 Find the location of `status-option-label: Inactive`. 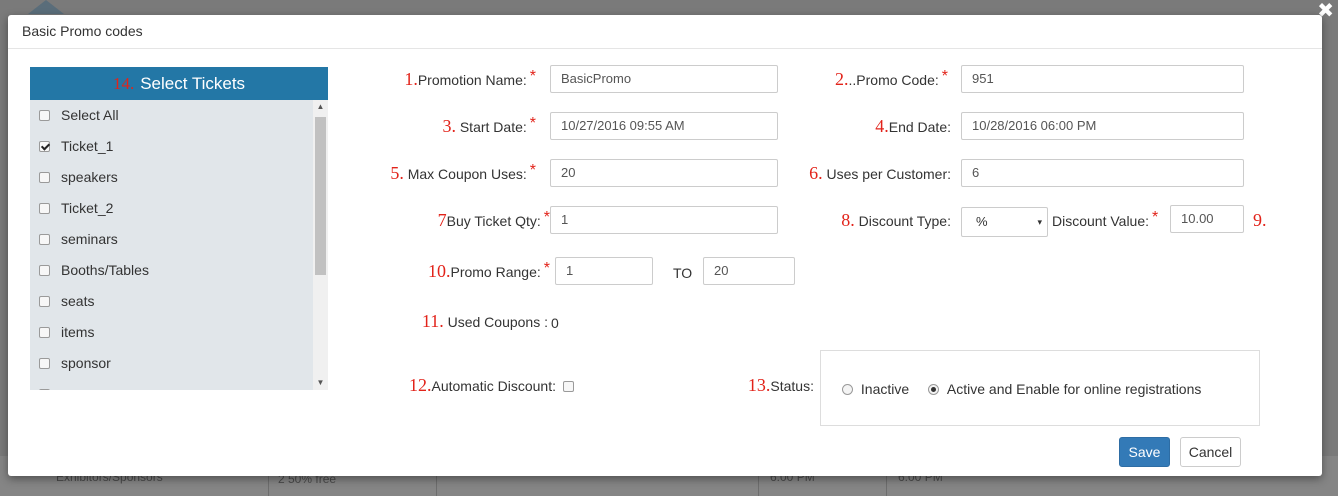

status-option-label: Inactive is located at coordinates (885, 389).